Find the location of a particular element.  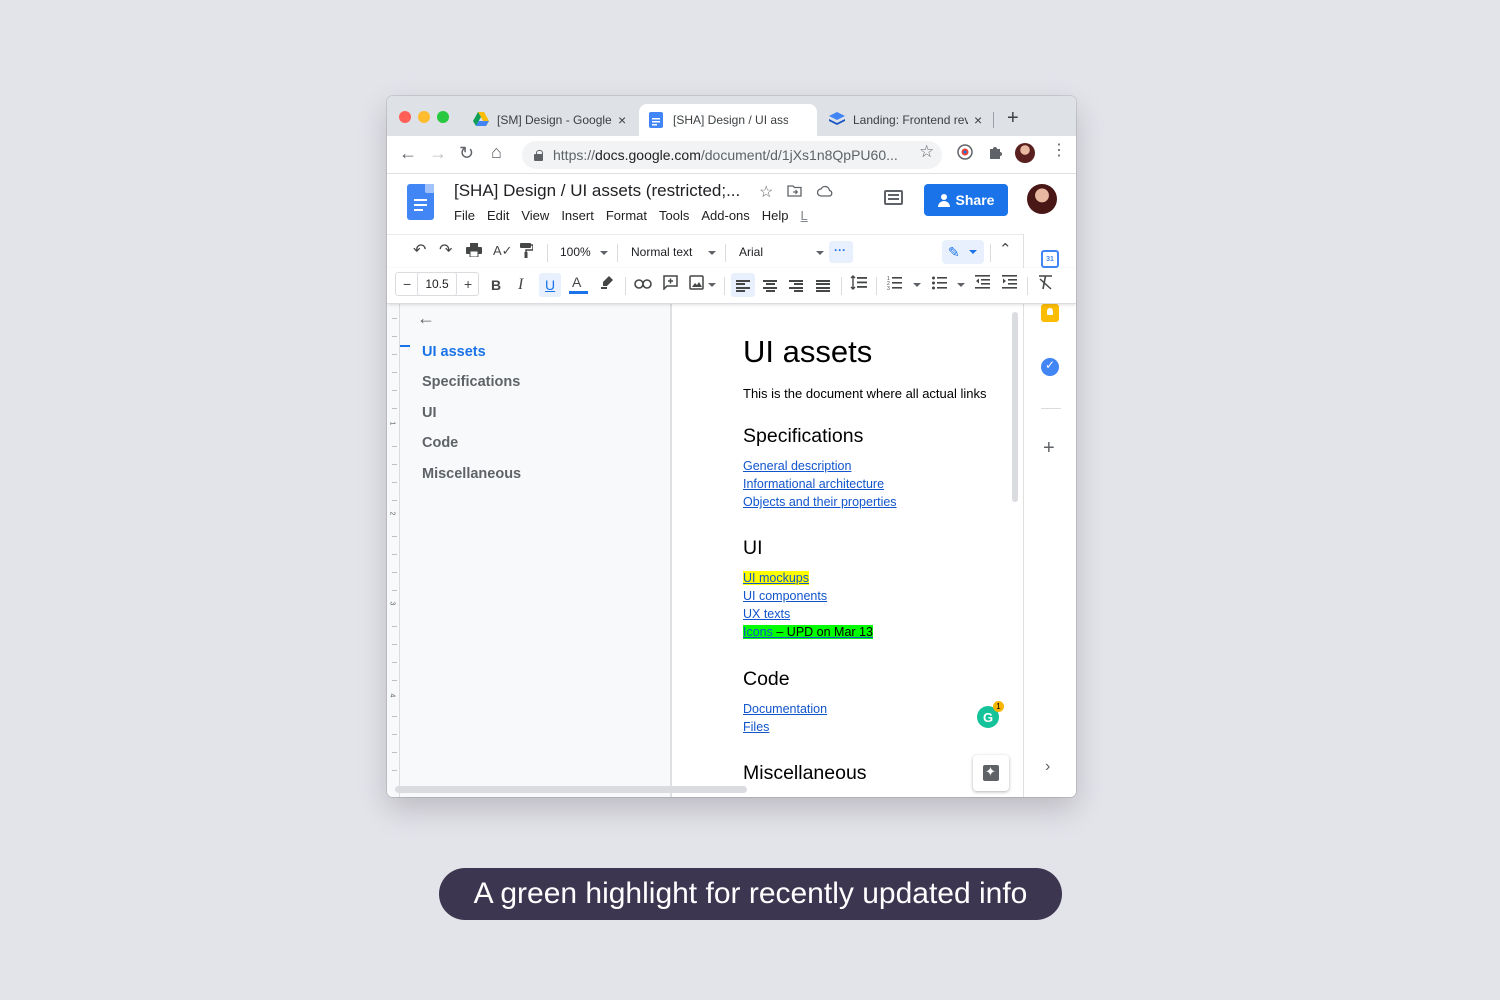

align-right-icon is located at coordinates (796, 286).